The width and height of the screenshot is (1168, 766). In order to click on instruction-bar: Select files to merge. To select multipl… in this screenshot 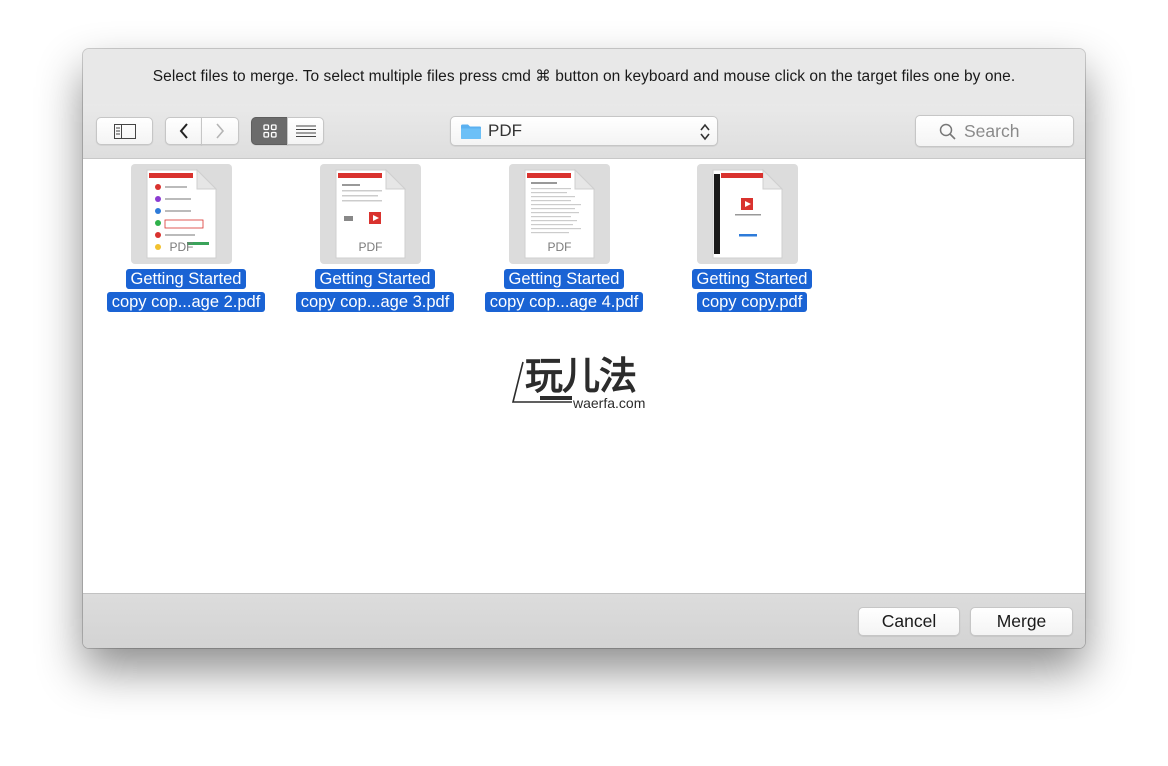, I will do `click(584, 76)`.